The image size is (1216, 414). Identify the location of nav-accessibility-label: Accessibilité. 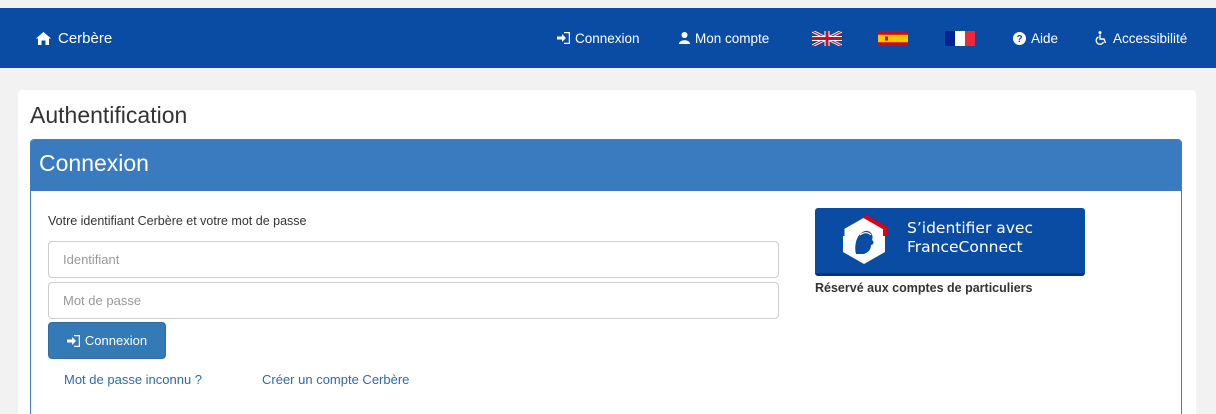
(1150, 38).